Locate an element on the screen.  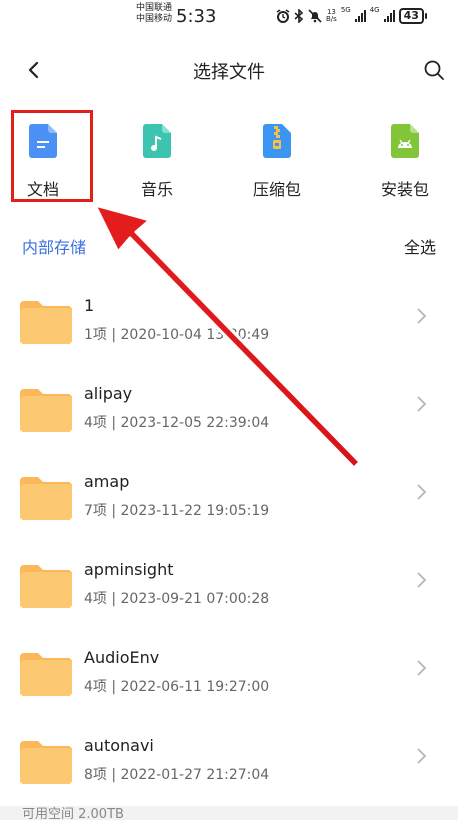
highlight-box is located at coordinates (52, 156).